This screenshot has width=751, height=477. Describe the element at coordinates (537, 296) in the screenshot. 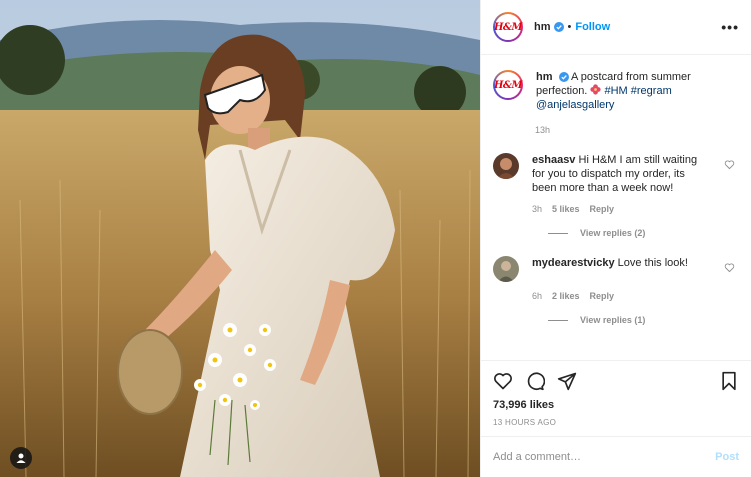

I see `comment-time: 6h` at that location.